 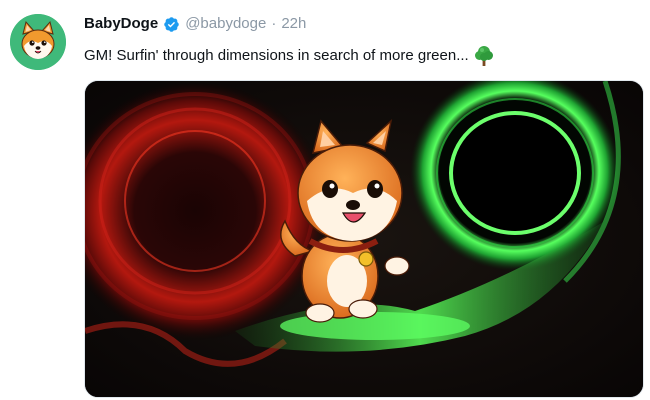 I want to click on author-name: BabyDoge, so click(x=121, y=24).